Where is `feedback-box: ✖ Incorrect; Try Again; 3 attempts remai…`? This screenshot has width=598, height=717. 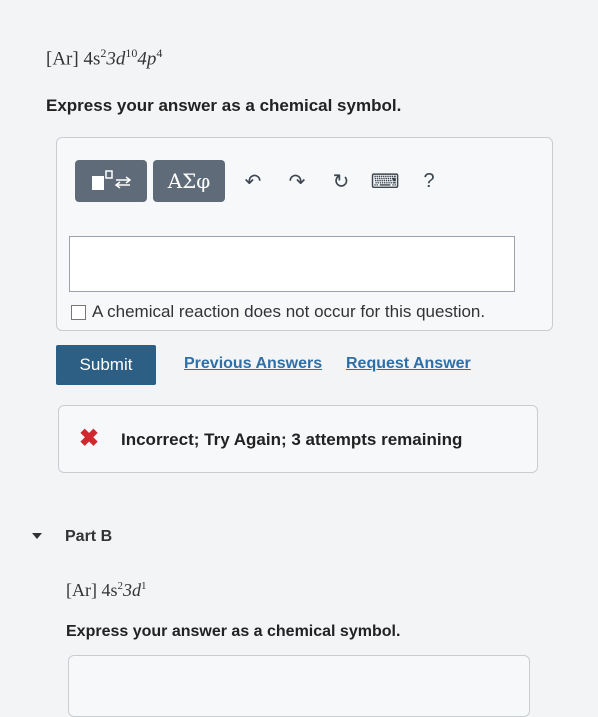
feedback-box: ✖ Incorrect; Try Again; 3 attempts remai… is located at coordinates (298, 439).